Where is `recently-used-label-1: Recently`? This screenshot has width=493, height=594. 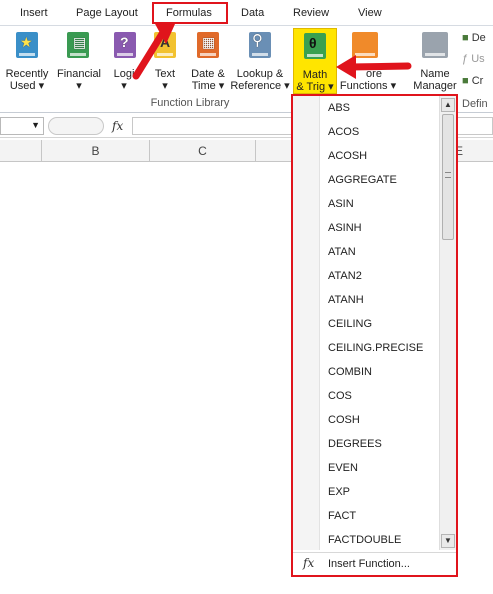 recently-used-label-1: Recently is located at coordinates (27, 74).